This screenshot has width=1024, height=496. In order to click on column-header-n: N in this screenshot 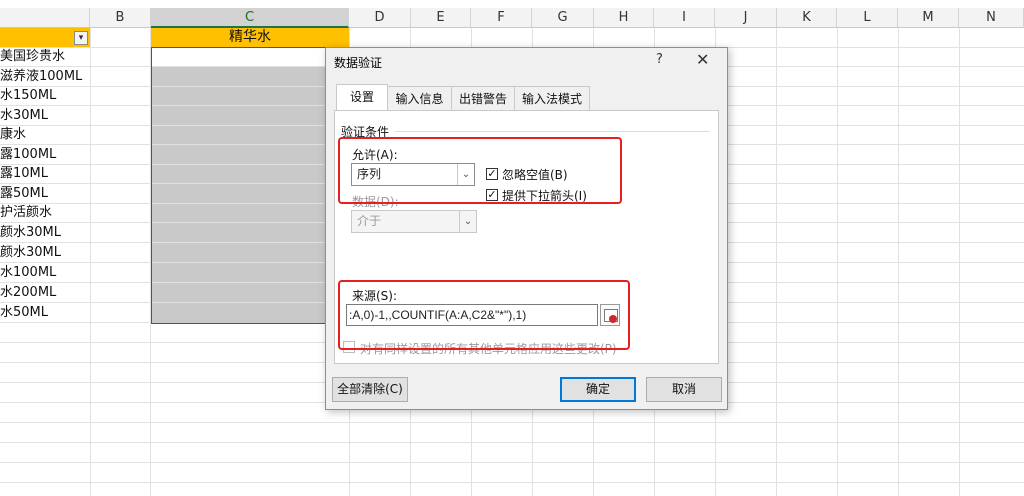, I will do `click(991, 18)`.